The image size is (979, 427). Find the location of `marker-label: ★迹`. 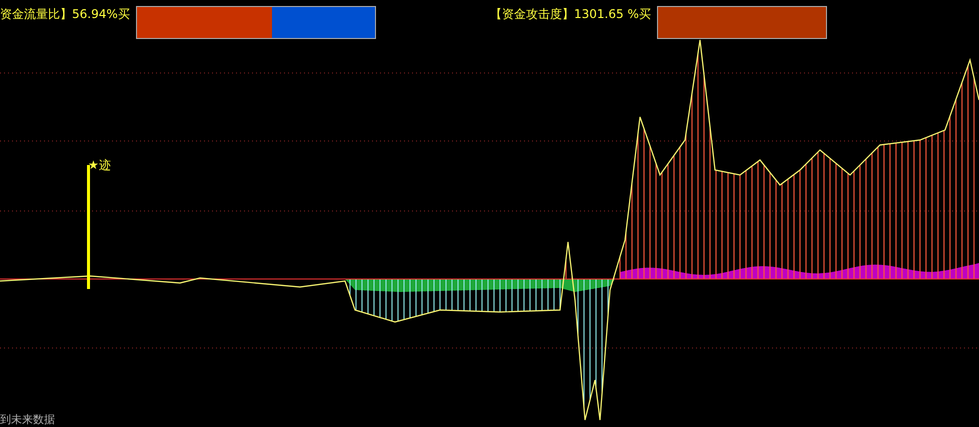

marker-label: ★迹 is located at coordinates (99, 165).